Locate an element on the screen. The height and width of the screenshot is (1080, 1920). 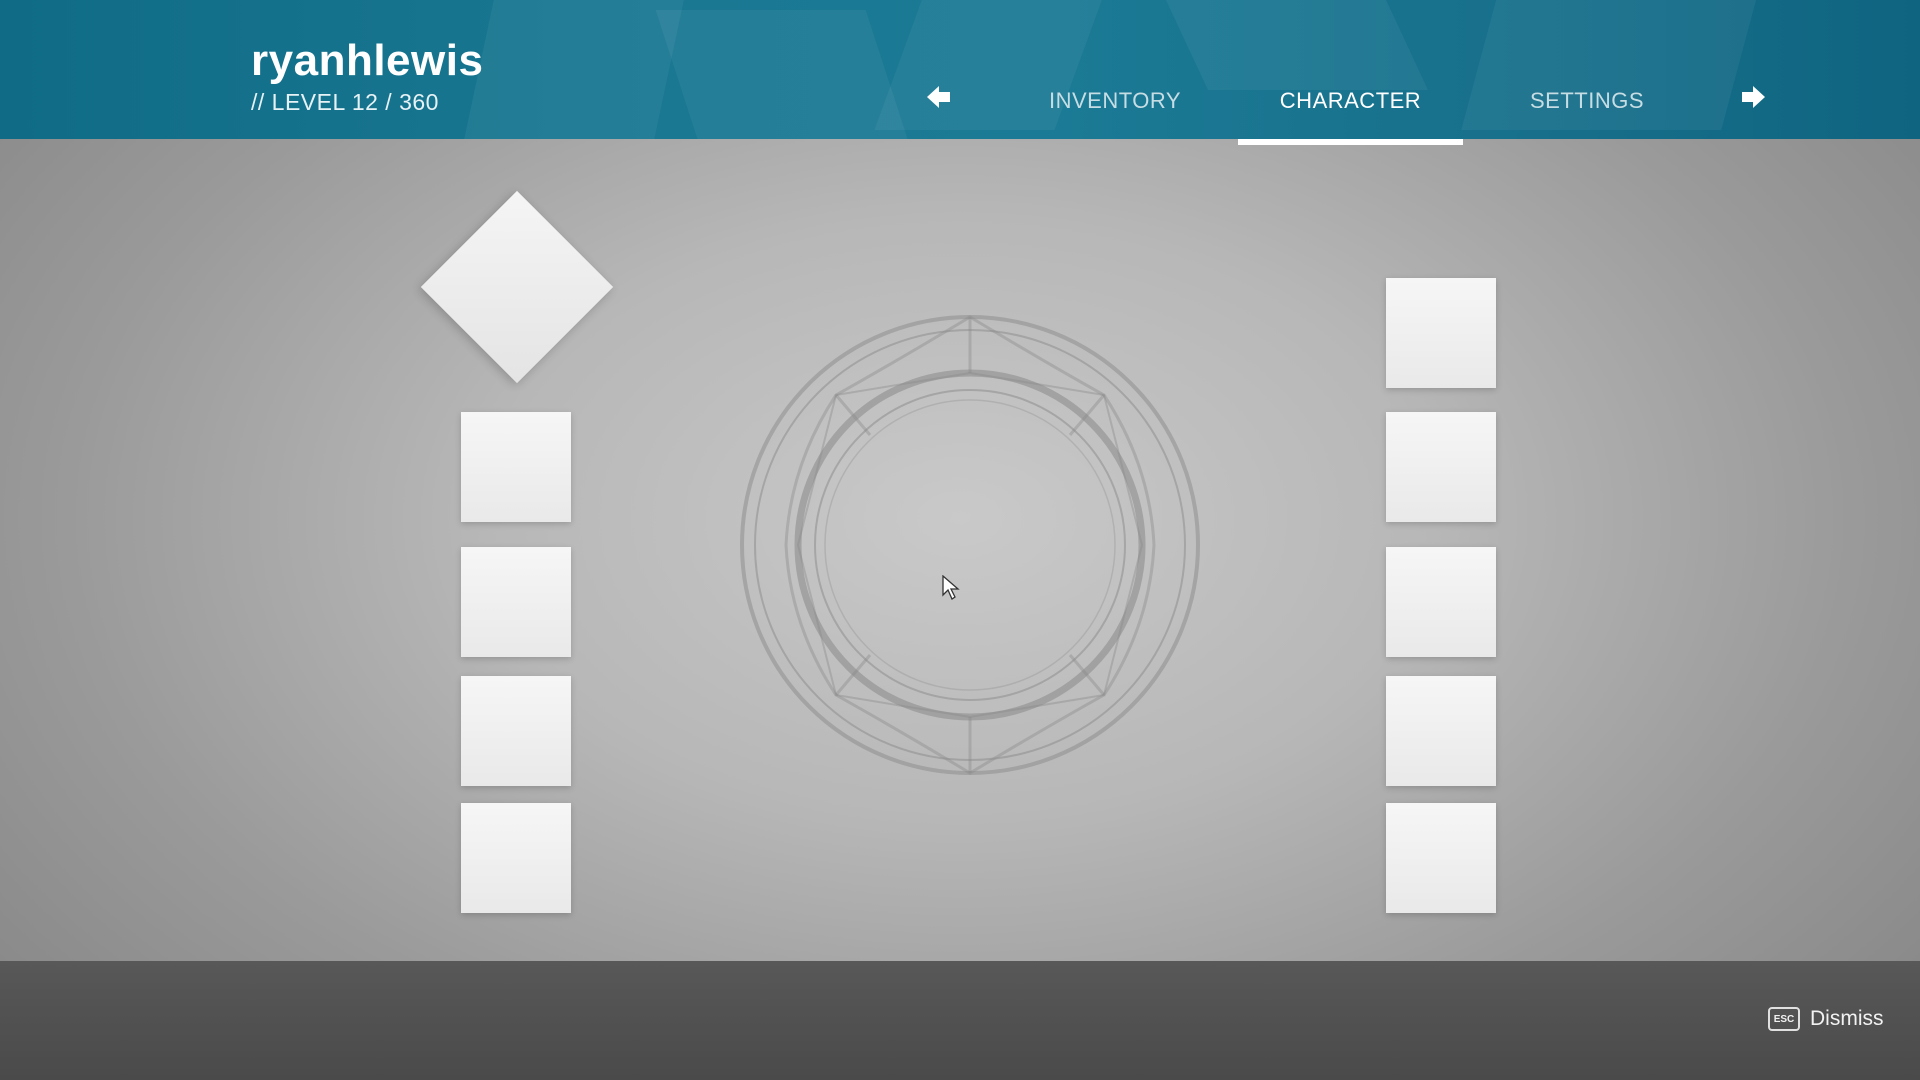
esc-key-icon: ESC is located at coordinates (1784, 1019).